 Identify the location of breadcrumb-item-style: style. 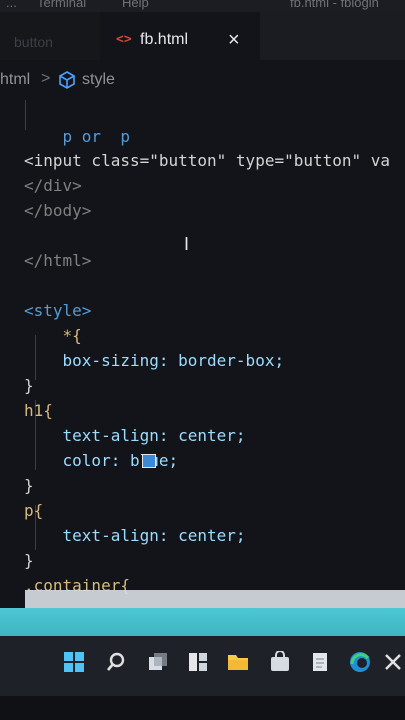
(98, 80).